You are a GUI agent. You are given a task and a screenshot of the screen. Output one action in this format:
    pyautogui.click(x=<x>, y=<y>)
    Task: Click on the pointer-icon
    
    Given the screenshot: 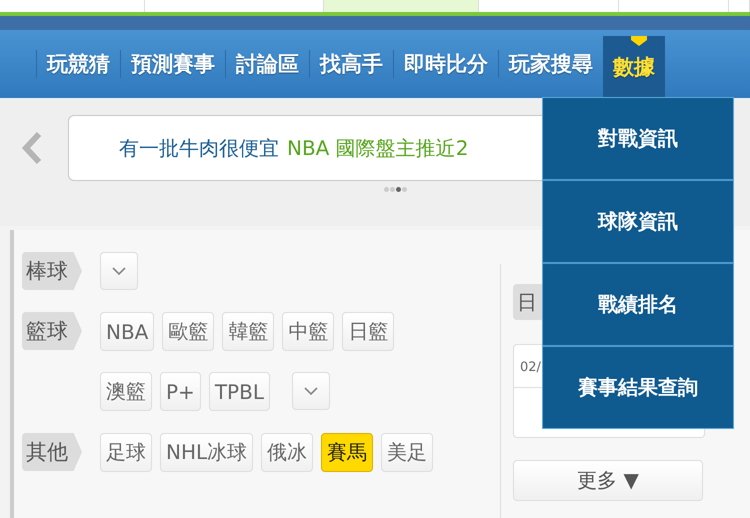 What is the action you would take?
    pyautogui.click(x=639, y=41)
    